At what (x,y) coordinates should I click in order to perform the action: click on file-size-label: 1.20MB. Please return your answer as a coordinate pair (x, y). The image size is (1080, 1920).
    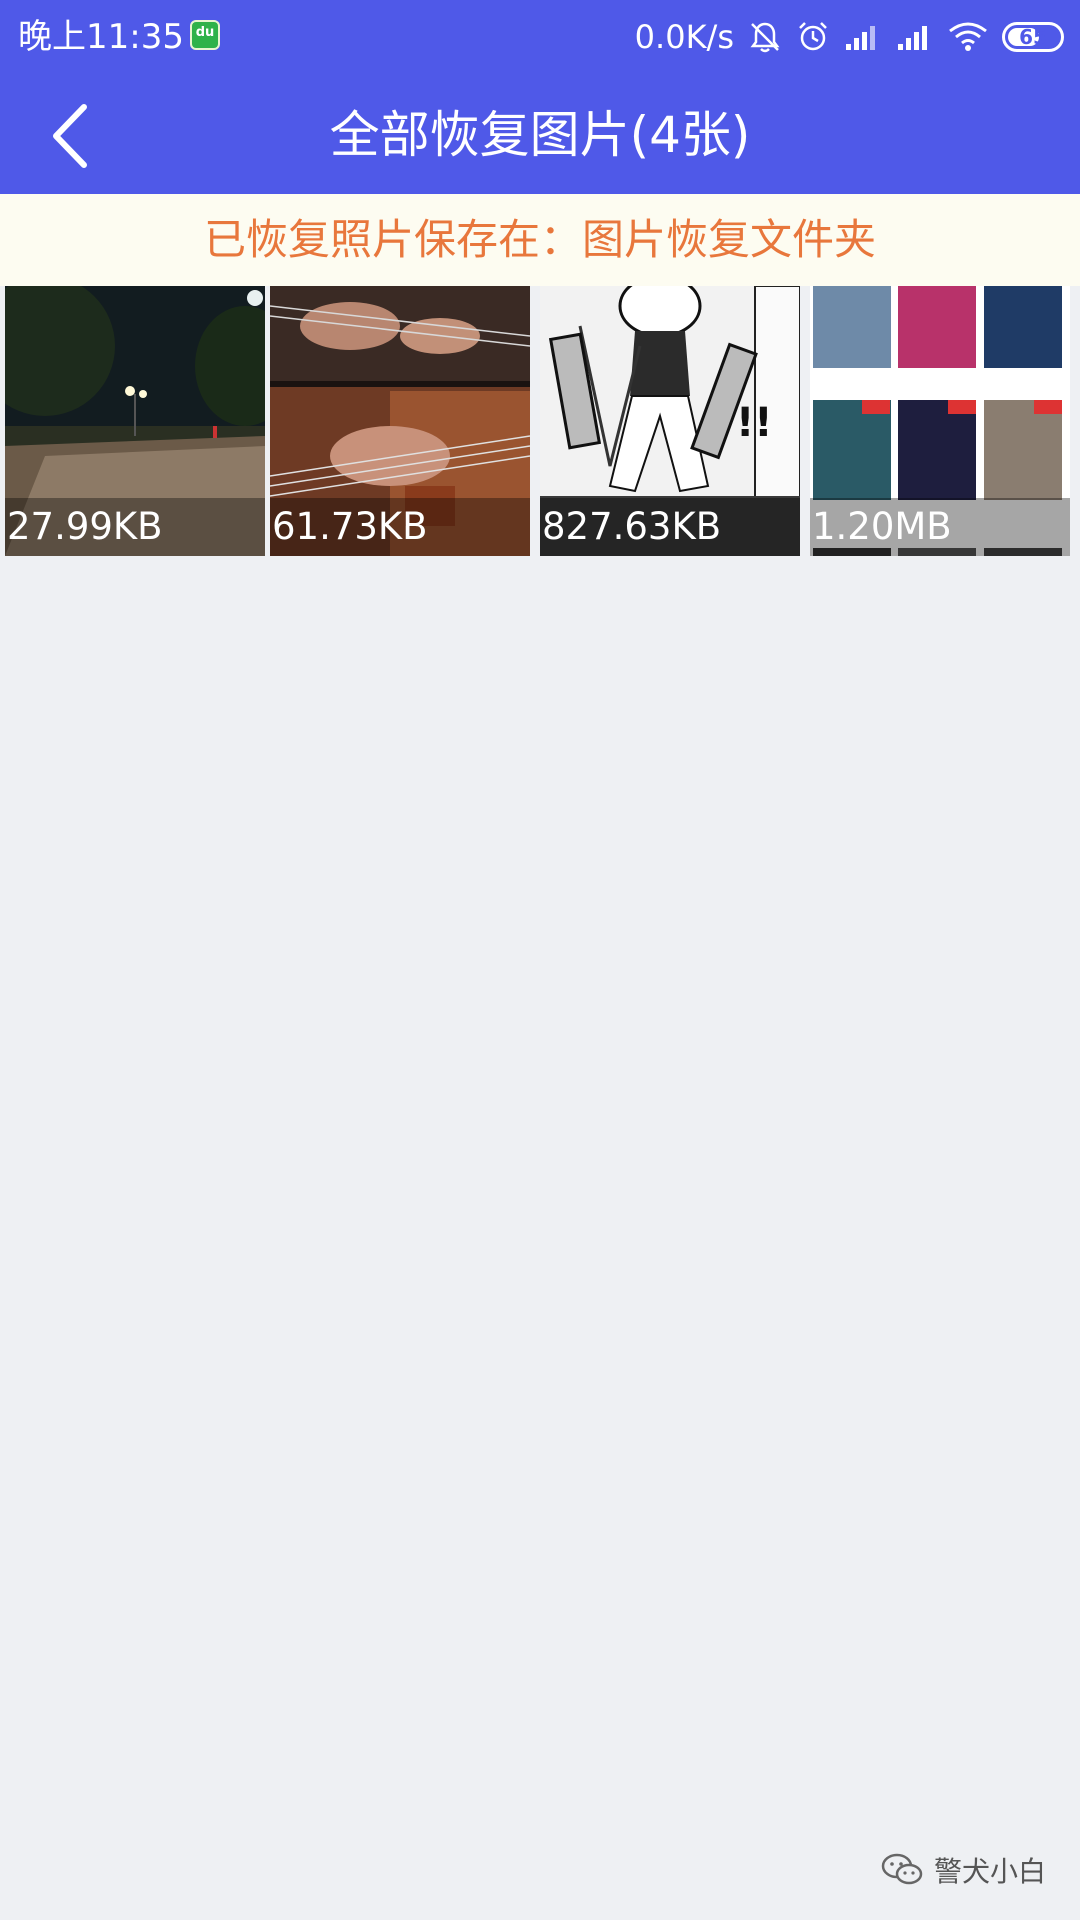
    Looking at the image, I should click on (940, 527).